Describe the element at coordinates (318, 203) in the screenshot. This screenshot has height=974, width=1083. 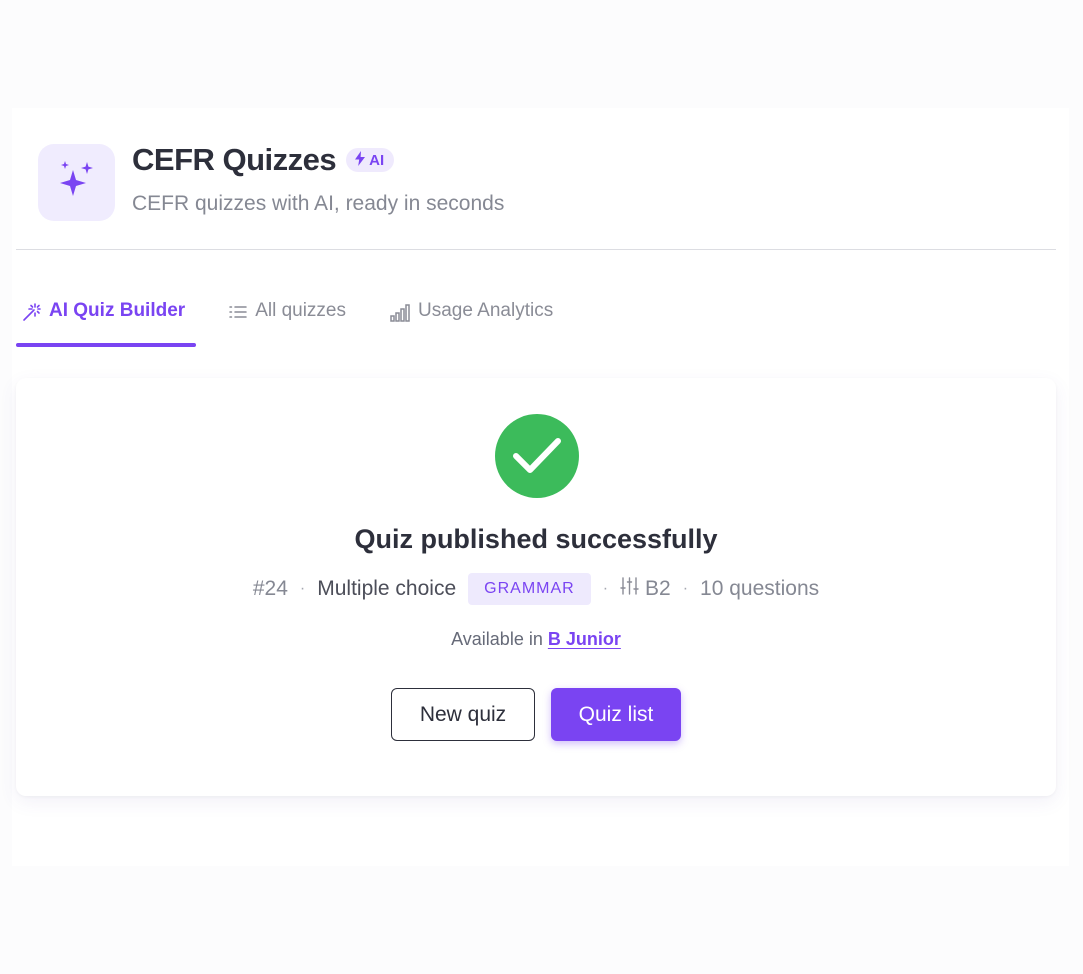
I see `app-subtitle: CEFR quizzes with AI, ready in seconds` at that location.